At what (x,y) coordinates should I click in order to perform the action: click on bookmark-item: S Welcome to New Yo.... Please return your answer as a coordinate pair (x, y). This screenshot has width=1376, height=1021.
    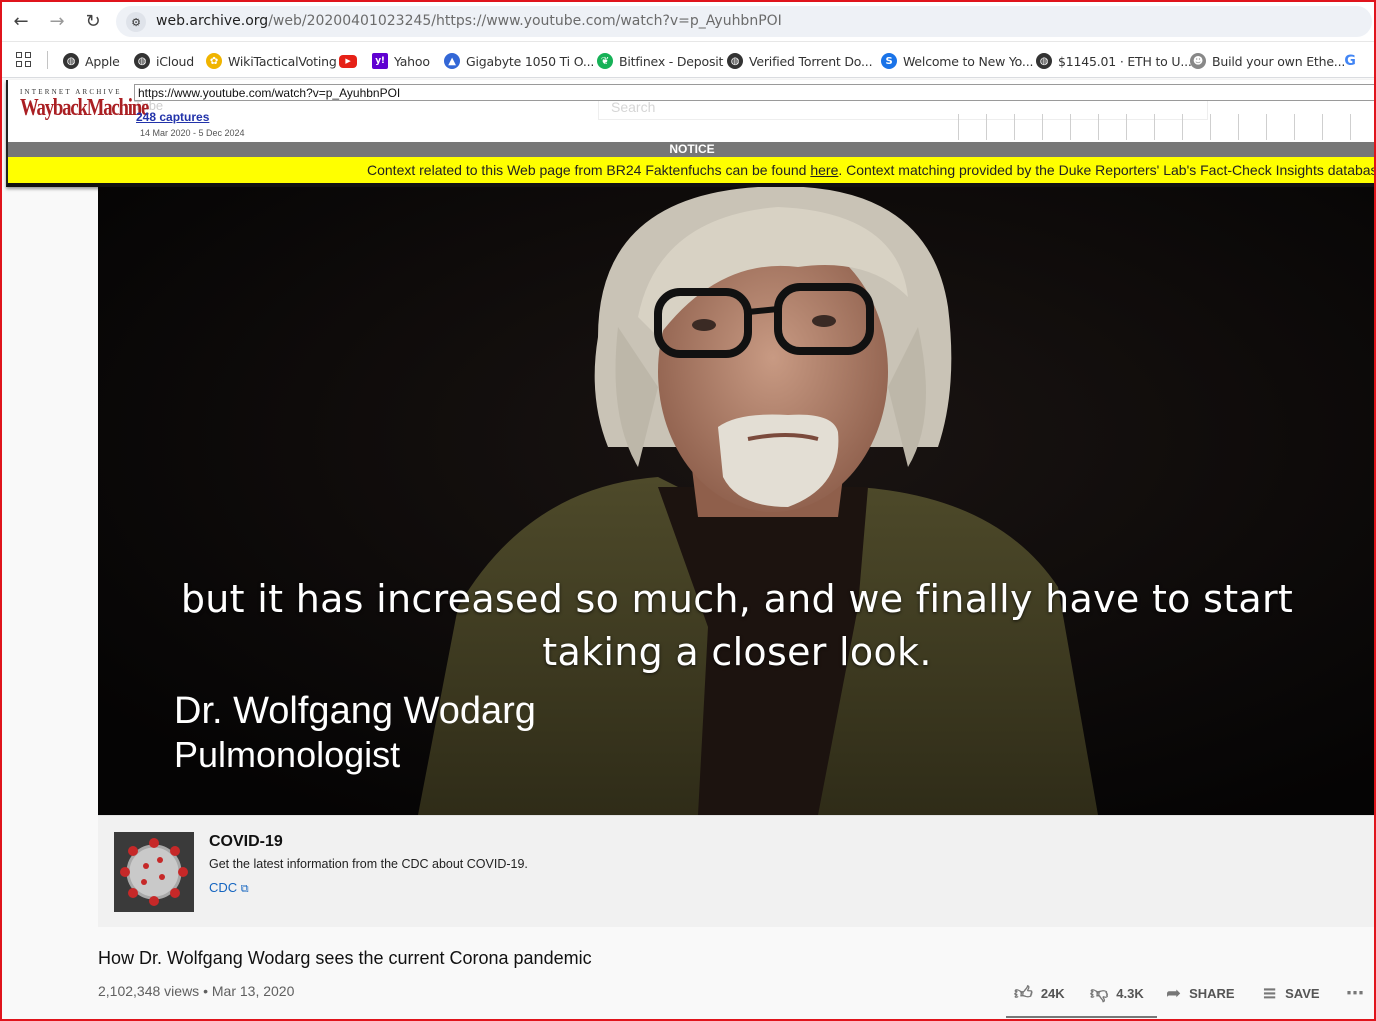
    Looking at the image, I should click on (957, 61).